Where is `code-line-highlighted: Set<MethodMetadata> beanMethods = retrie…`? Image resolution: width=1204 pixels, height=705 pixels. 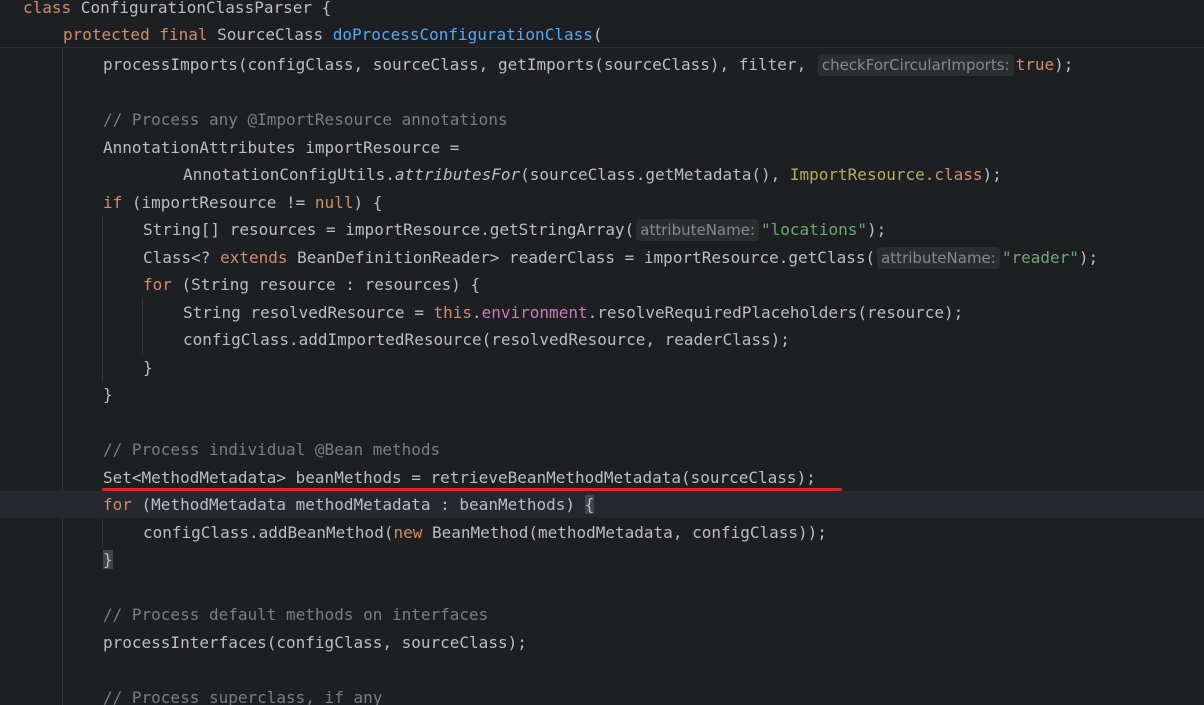 code-line-highlighted: Set<MethodMetadata> beanMethods = retrie… is located at coordinates (602, 477).